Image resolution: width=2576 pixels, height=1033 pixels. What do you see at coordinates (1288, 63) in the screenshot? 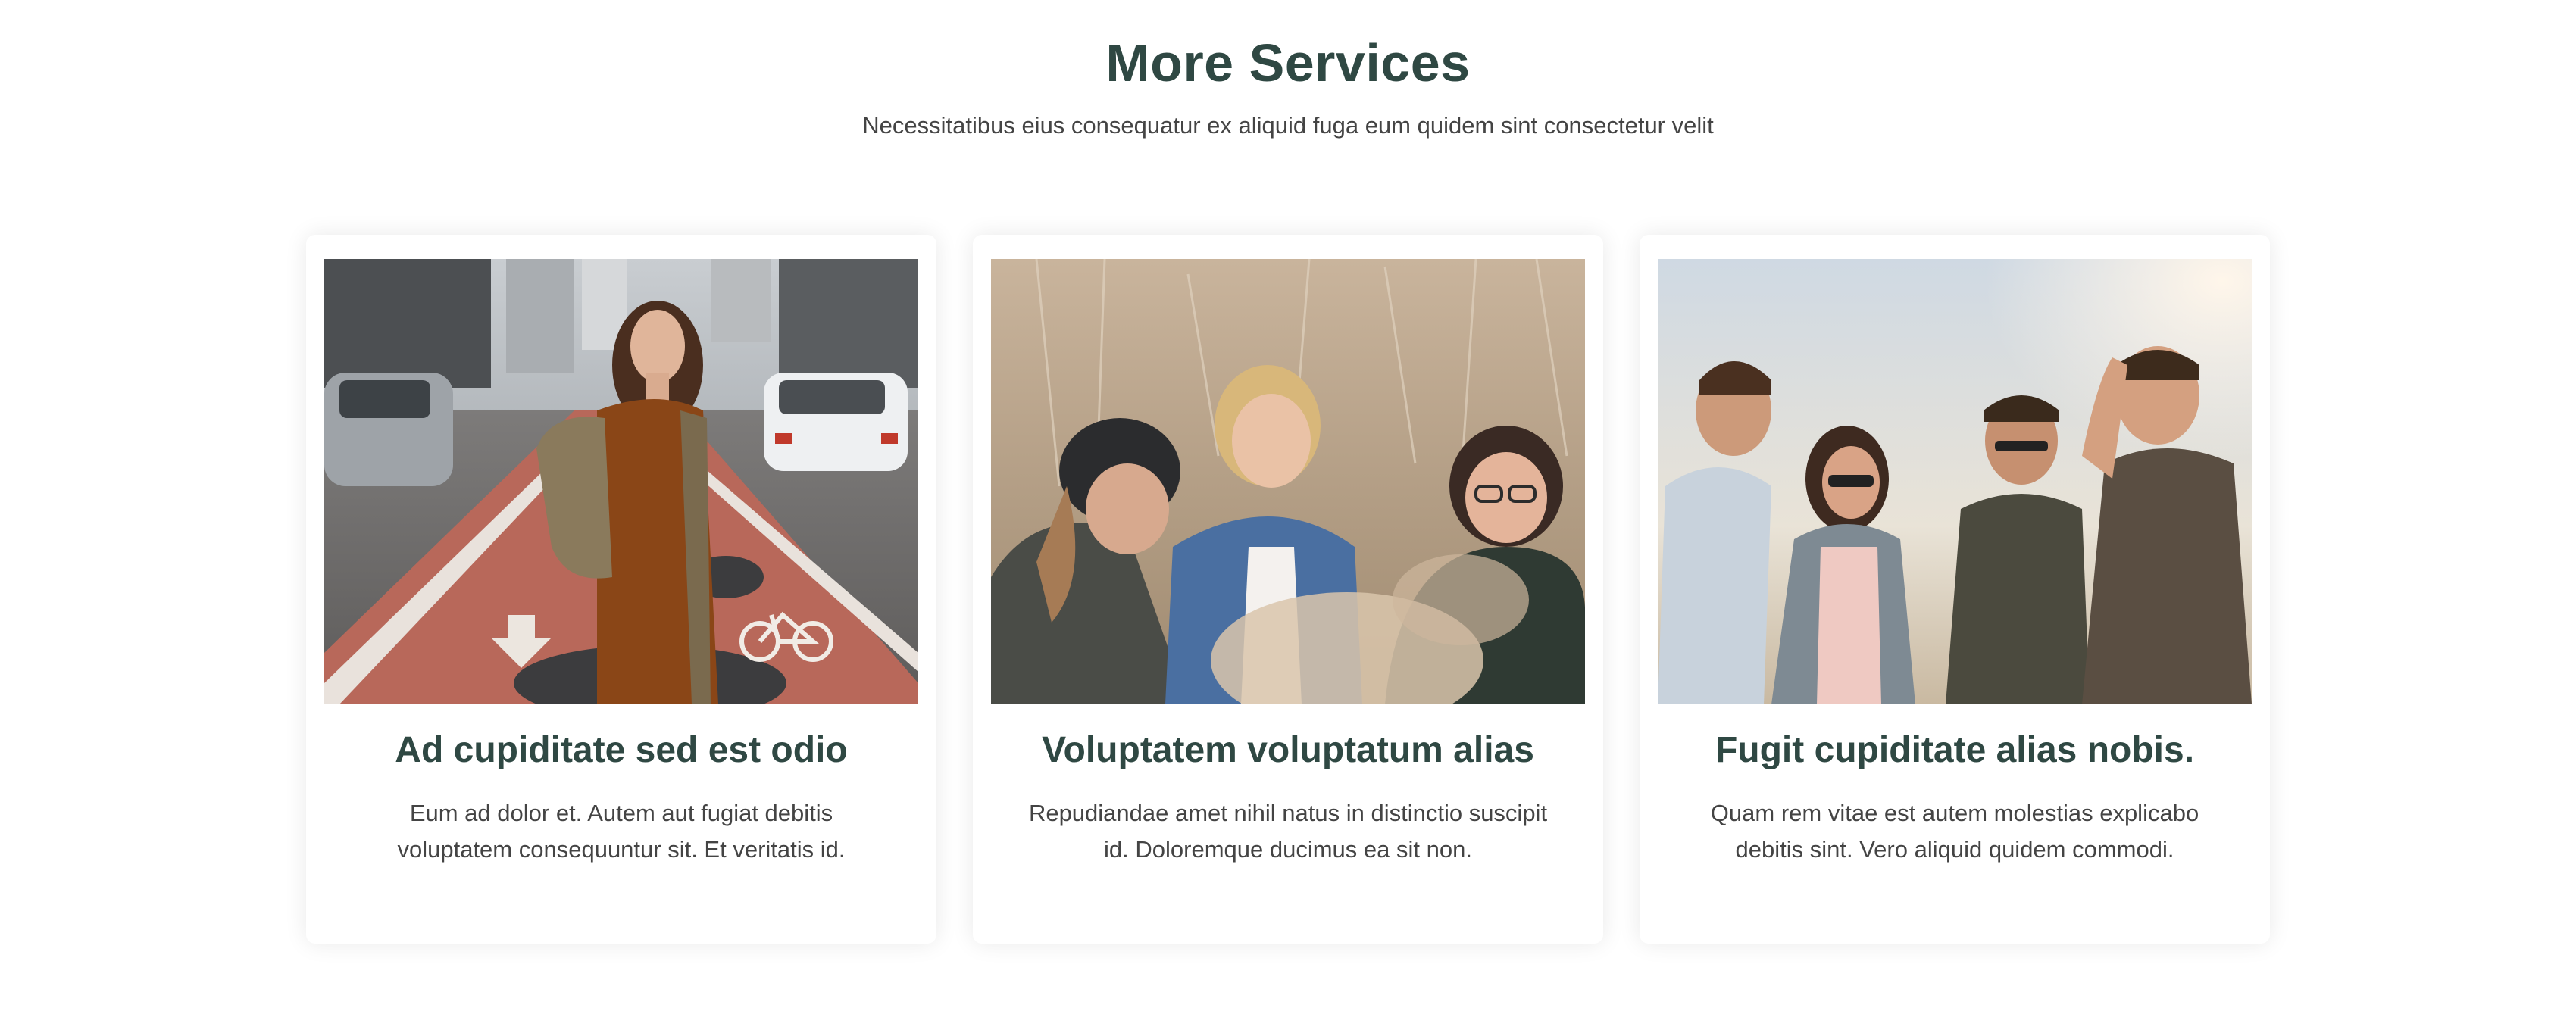
I see `section-title: More Services` at bounding box center [1288, 63].